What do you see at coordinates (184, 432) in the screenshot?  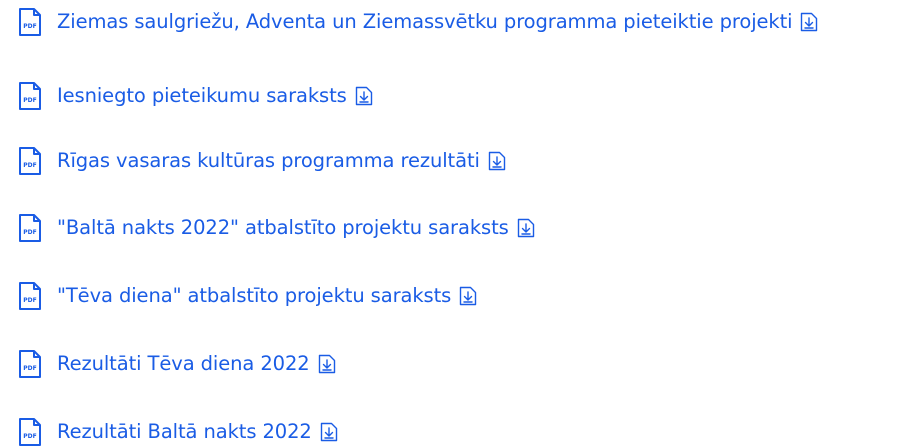 I see `document-link: Rezultāti Baltā nakts 2022` at bounding box center [184, 432].